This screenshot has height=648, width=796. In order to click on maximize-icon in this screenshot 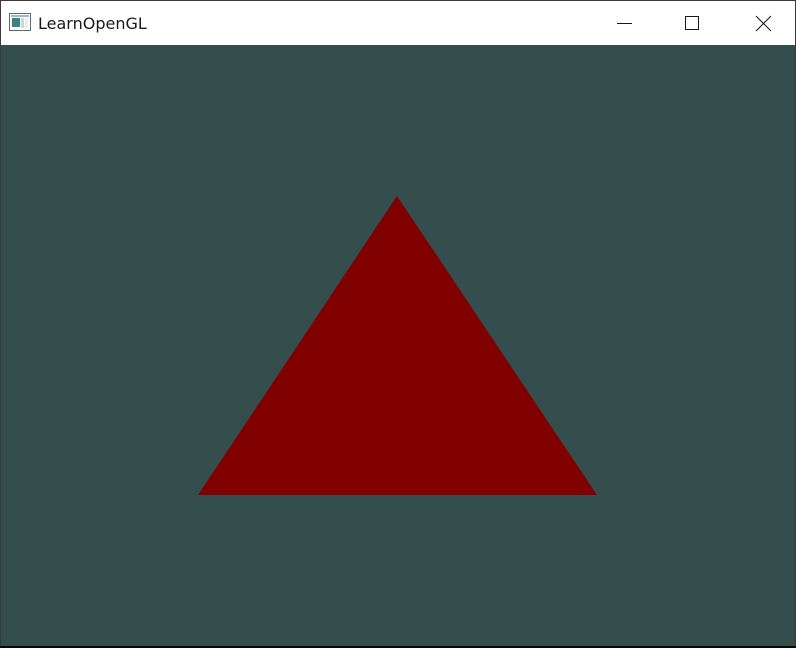, I will do `click(692, 23)`.